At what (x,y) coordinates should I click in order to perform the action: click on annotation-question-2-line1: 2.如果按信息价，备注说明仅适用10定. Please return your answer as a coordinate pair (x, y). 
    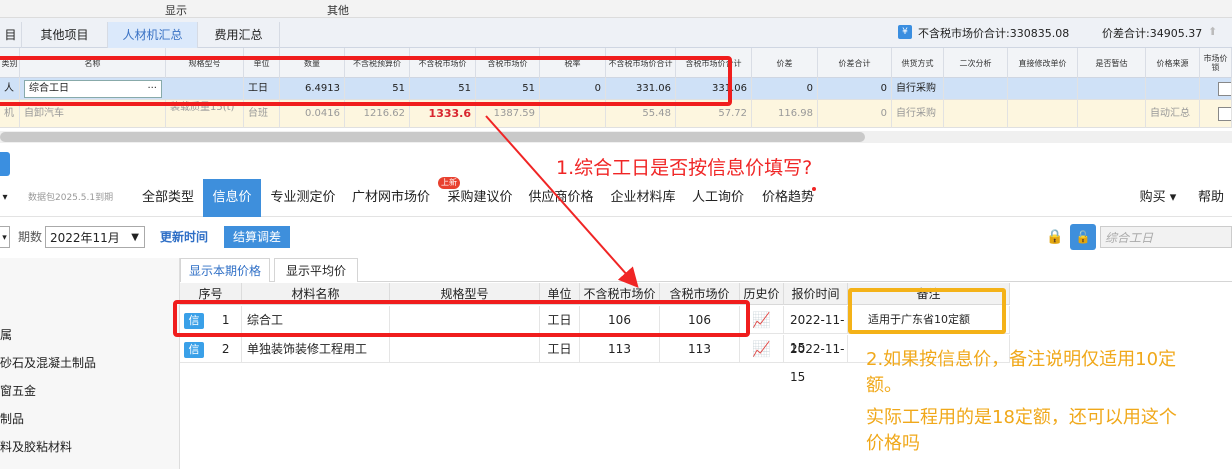
    Looking at the image, I should click on (1021, 359).